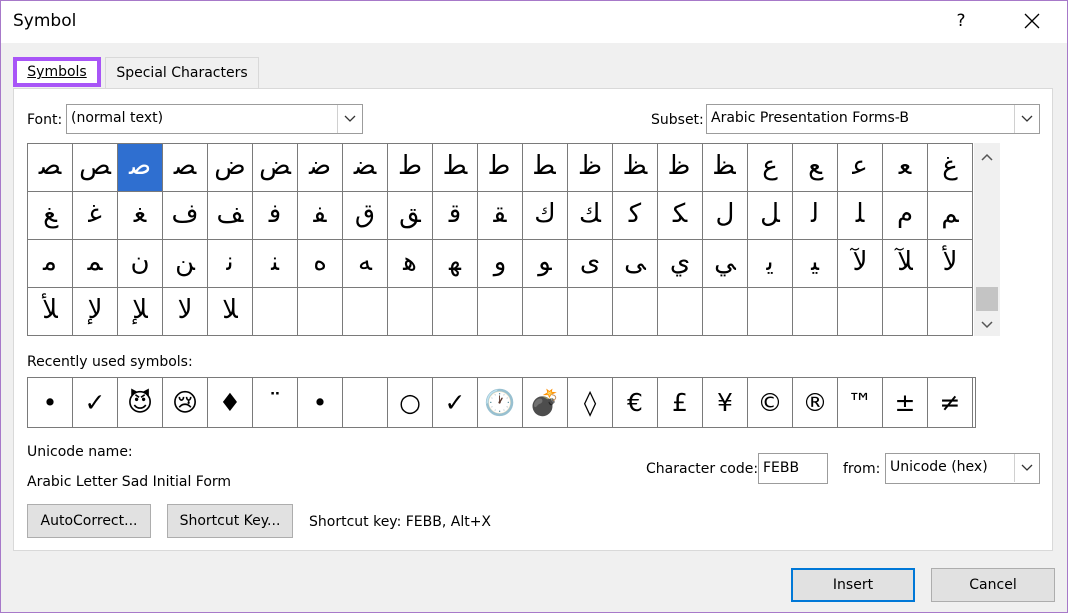 The height and width of the screenshot is (613, 1068). What do you see at coordinates (545, 264) in the screenshot?
I see `symbol-cell: ﻮ` at bounding box center [545, 264].